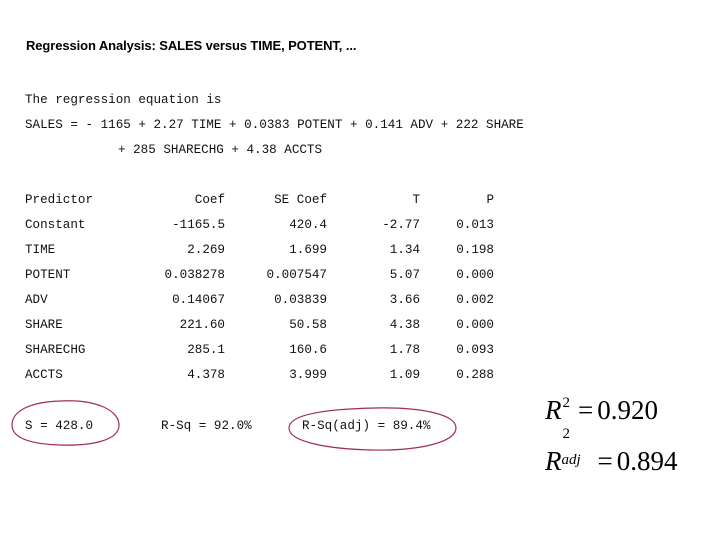 This screenshot has height=540, width=720. What do you see at coordinates (401, 225) in the screenshot?
I see `cell-t: -2.77` at bounding box center [401, 225].